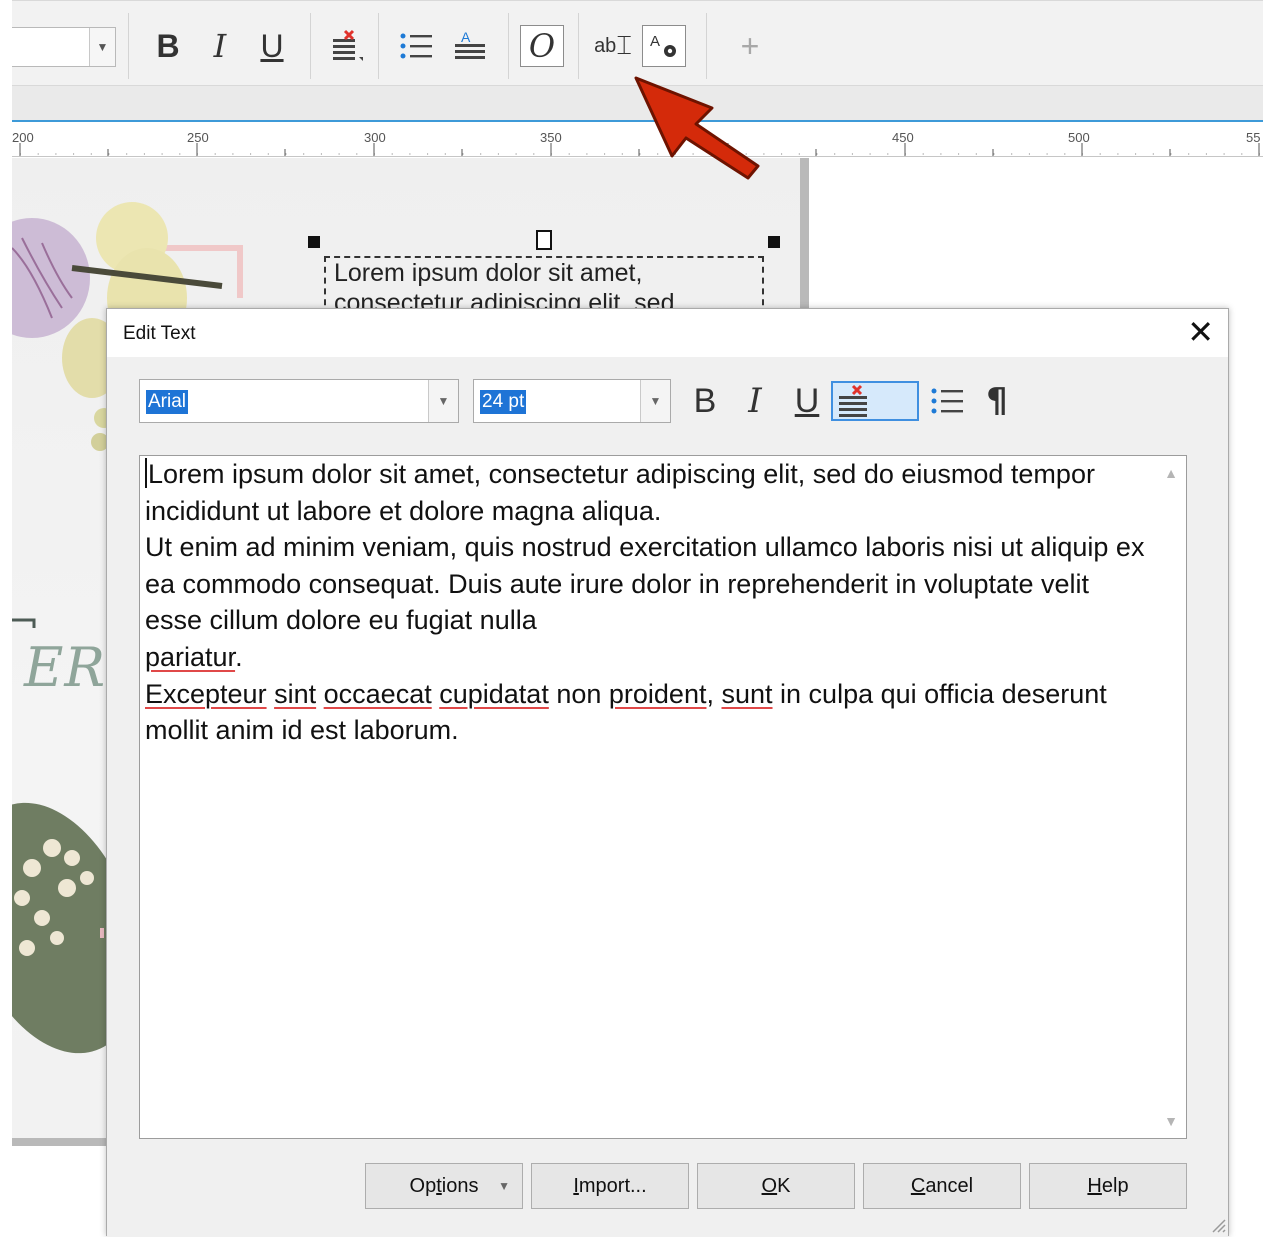 This screenshot has height=1237, width=1263. Describe the element at coordinates (377, 693) in the screenshot. I see `misspelled-word: occaecat` at that location.